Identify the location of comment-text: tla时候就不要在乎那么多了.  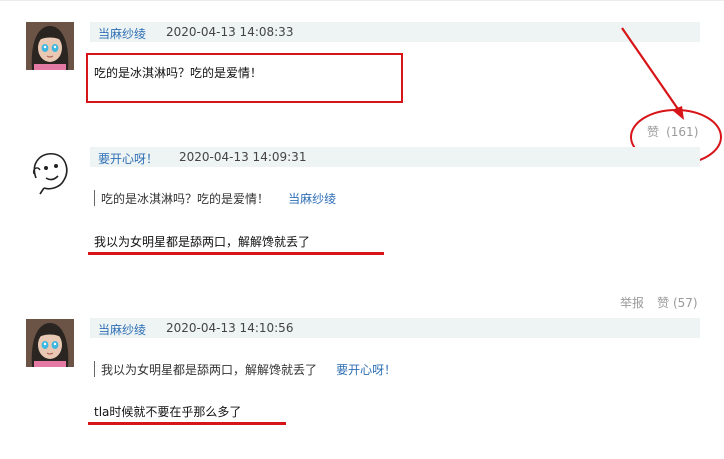
(168, 412).